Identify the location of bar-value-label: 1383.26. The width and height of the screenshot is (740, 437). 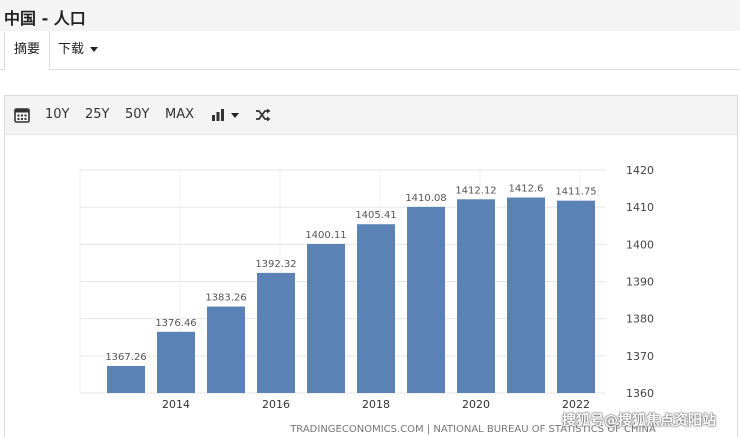
(225, 298).